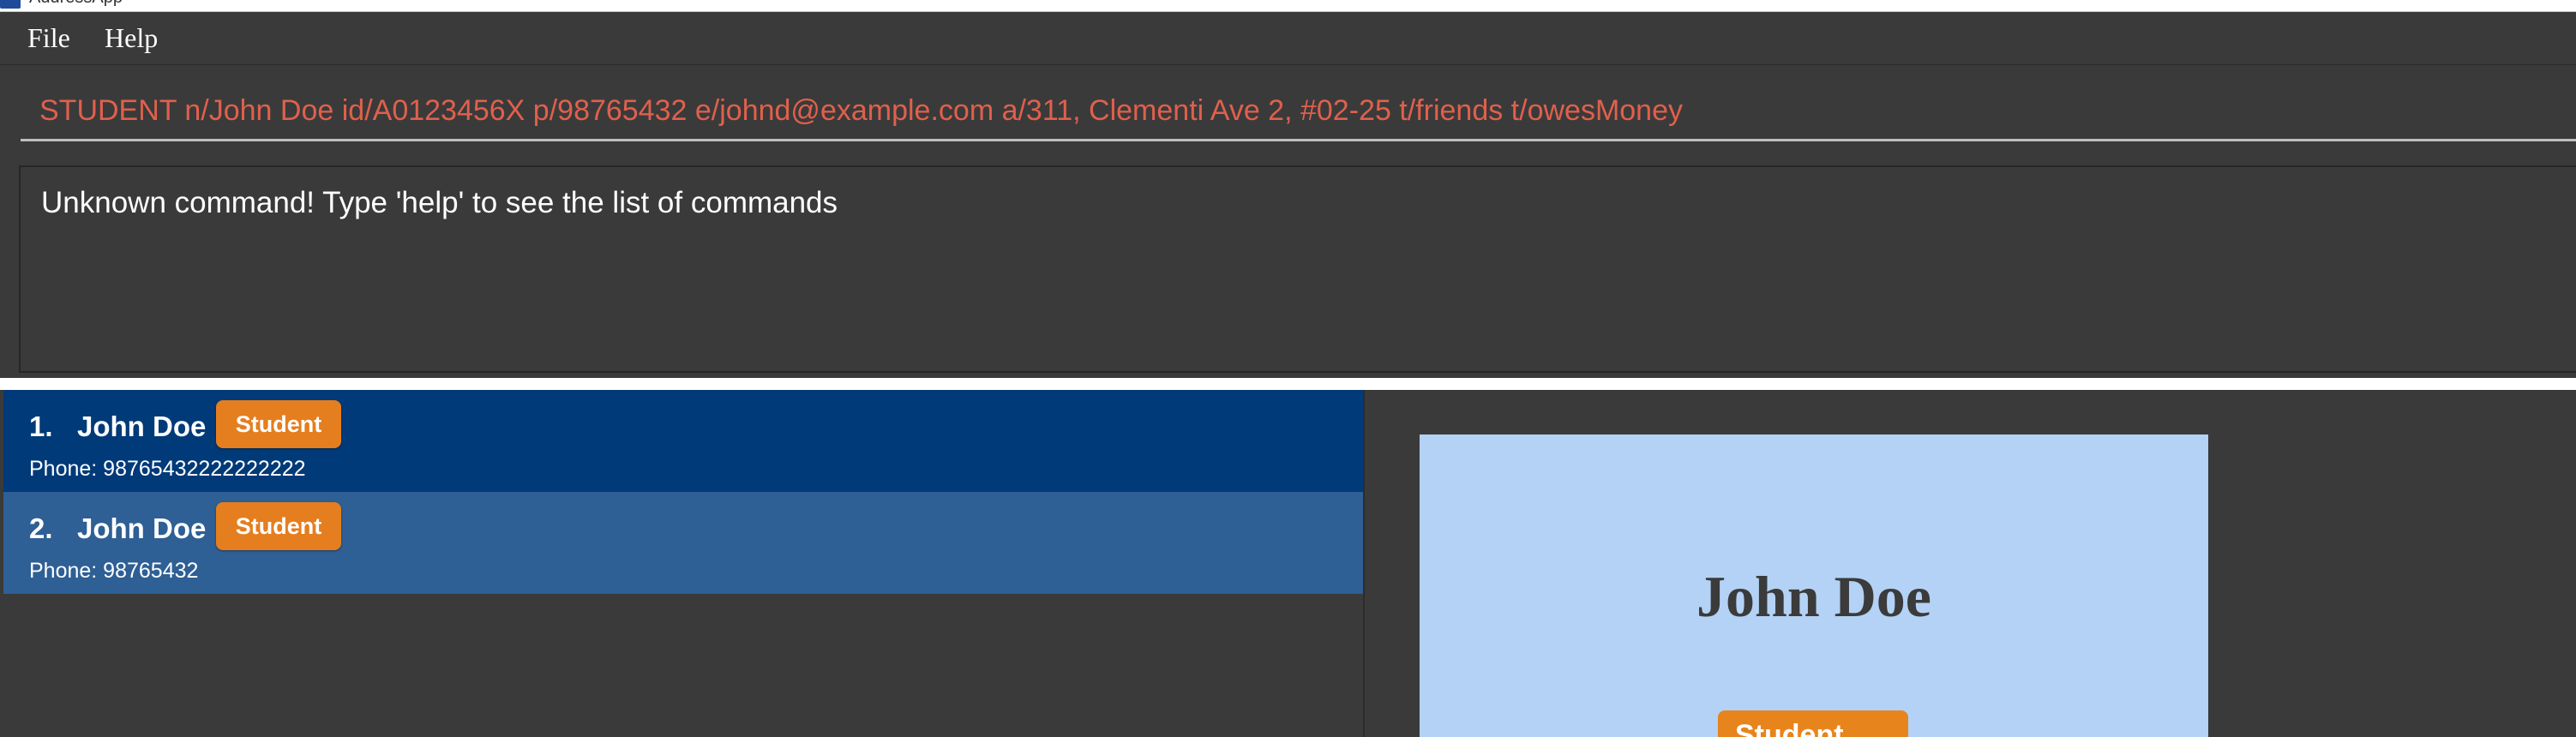 Image resolution: width=2576 pixels, height=737 pixels. I want to click on person-card-2: 2. John Doe Student Phone: 98765432, so click(683, 543).